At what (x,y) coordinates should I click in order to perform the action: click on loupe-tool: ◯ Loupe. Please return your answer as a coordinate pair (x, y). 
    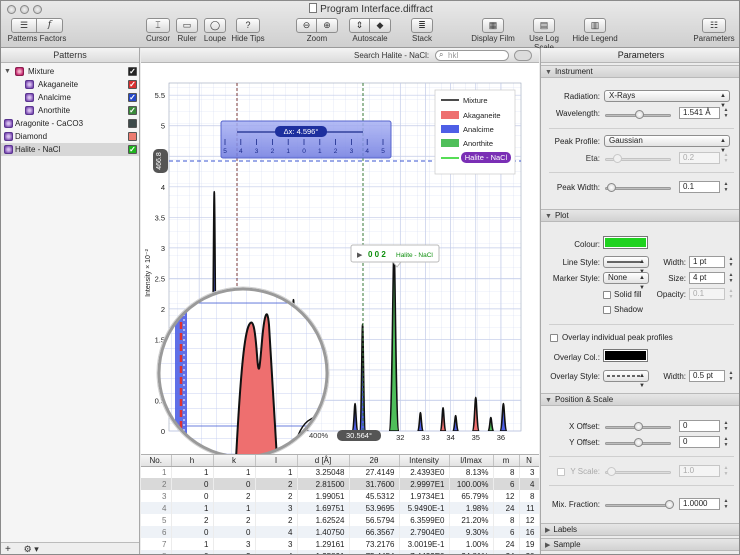
    Looking at the image, I should click on (215, 30).